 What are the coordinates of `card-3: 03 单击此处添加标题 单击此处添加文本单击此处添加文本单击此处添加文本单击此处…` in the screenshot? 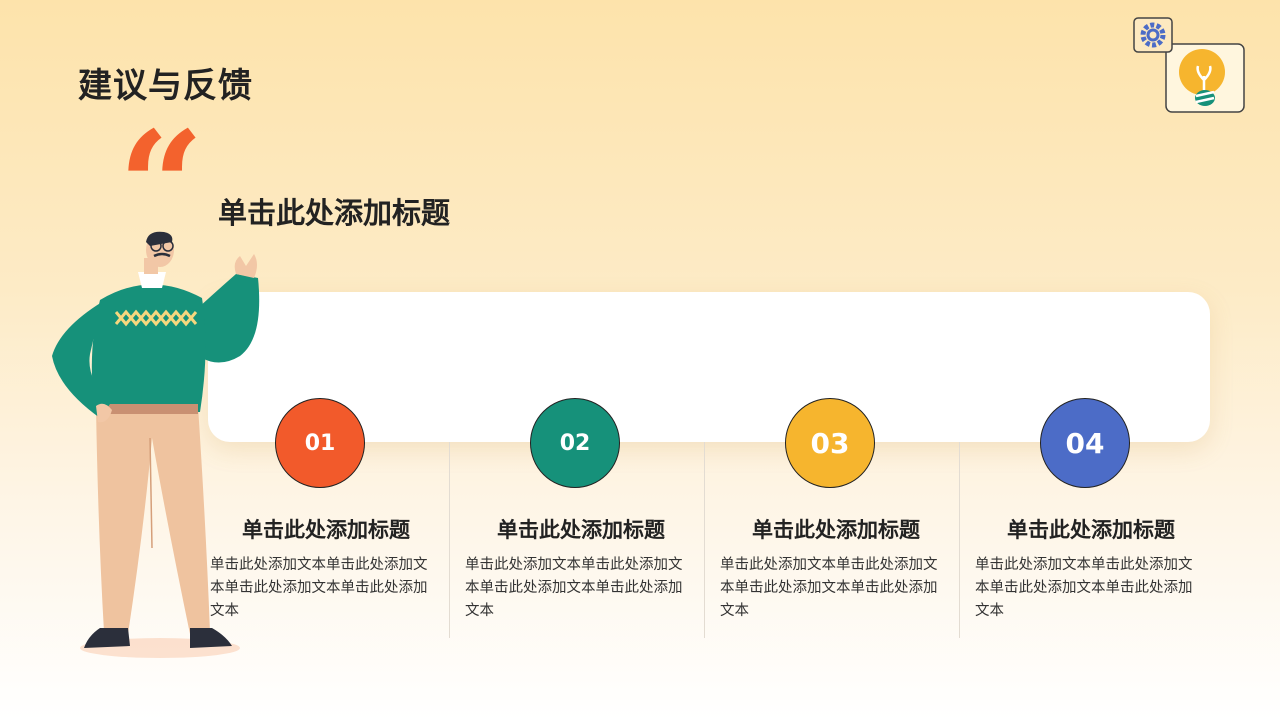 It's located at (845, 518).